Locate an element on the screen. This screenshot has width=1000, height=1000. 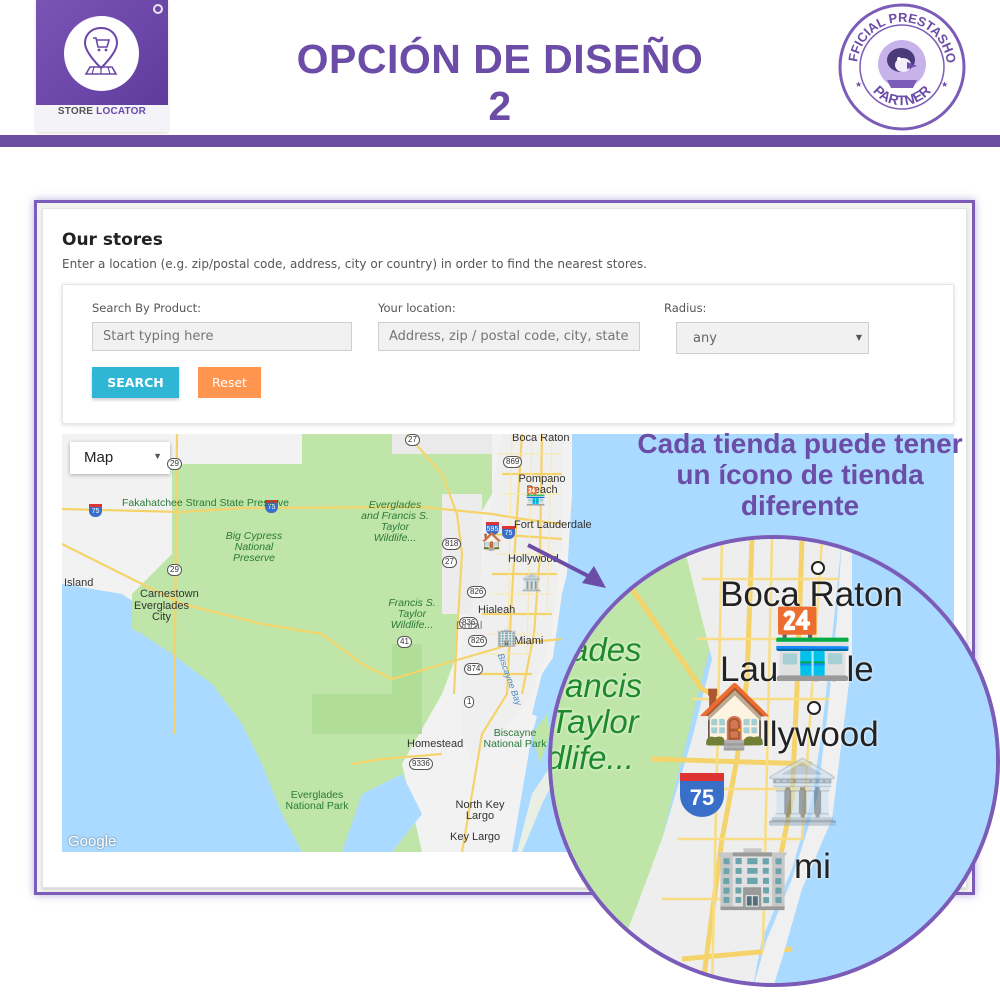
park-label: Fakahatchee Strand State Preserve is located at coordinates (205, 503).